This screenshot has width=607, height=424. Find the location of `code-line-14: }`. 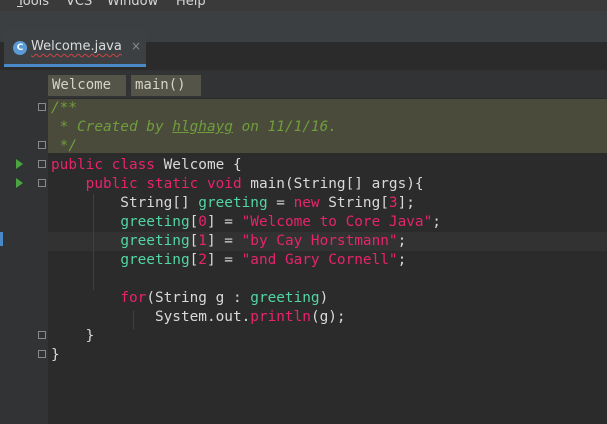

code-line-14: } is located at coordinates (55, 355).